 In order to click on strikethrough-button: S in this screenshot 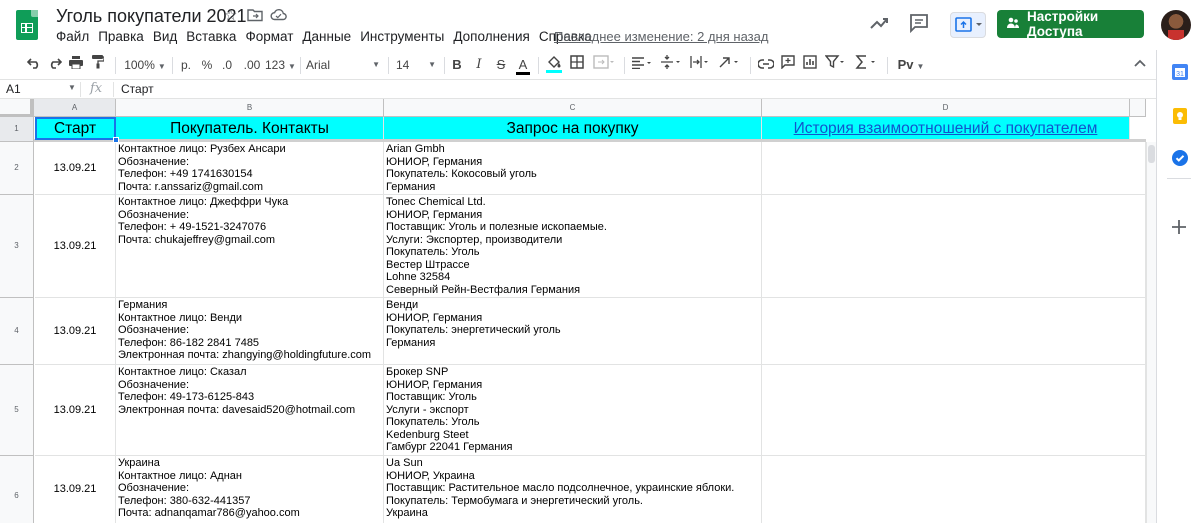, I will do `click(501, 65)`.